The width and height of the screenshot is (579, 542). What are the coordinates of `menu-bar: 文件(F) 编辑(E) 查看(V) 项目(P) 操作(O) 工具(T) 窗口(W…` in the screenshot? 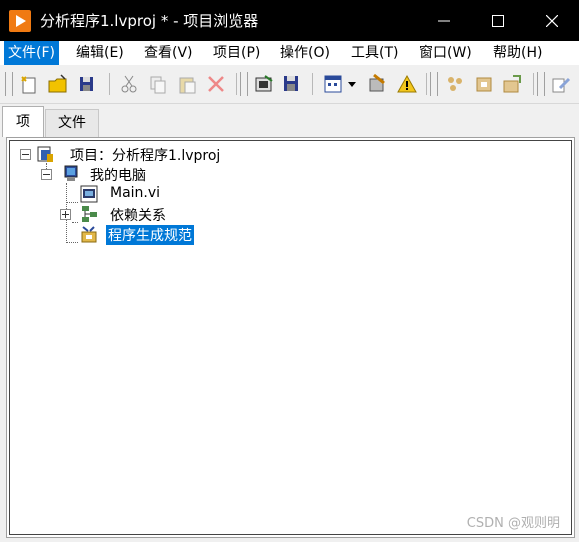 It's located at (289, 53).